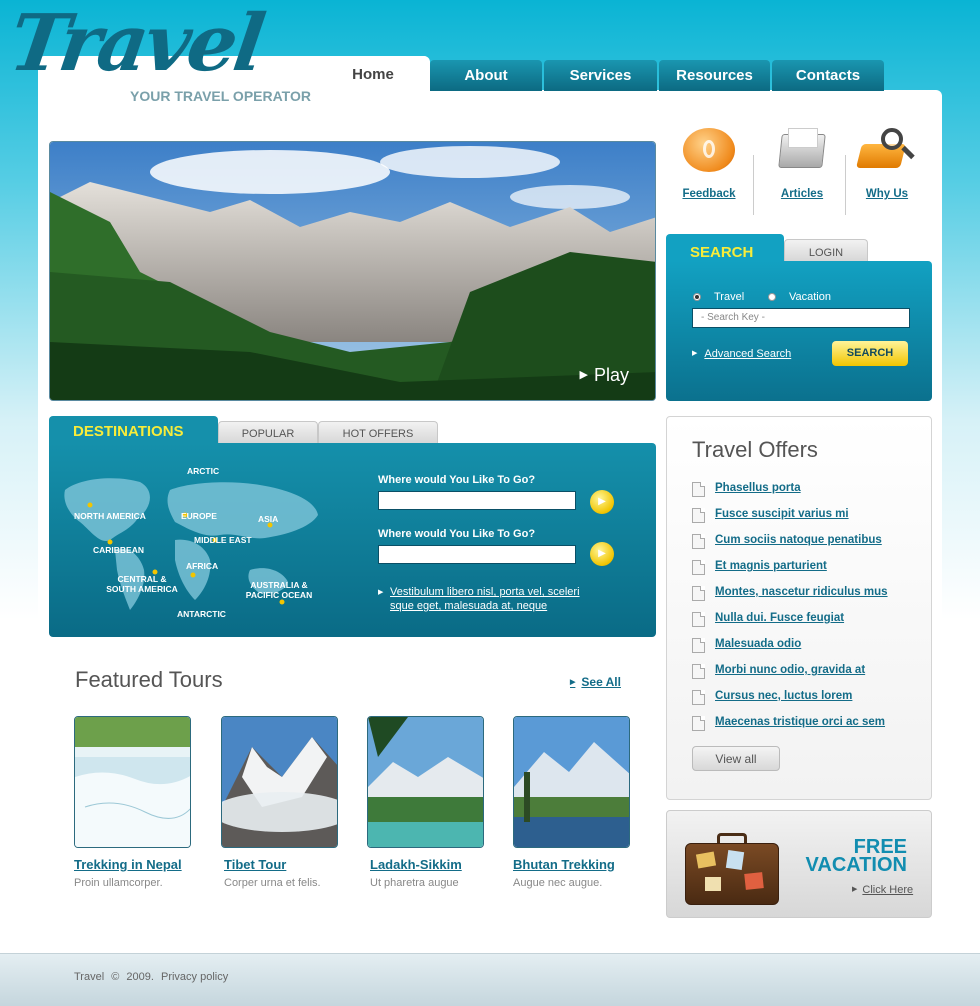 Image resolution: width=980 pixels, height=1006 pixels. I want to click on radio-travel-label: Travel, so click(729, 297).